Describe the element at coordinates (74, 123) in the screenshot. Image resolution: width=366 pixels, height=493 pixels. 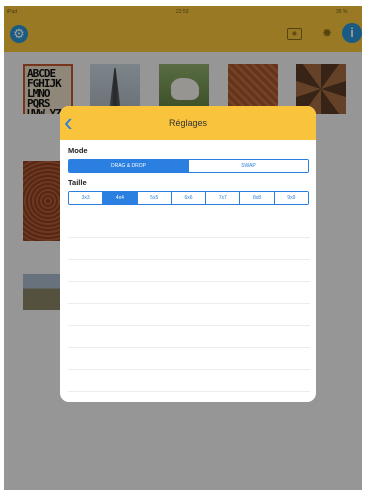
I see `chevron-left-icon: ‹` at that location.